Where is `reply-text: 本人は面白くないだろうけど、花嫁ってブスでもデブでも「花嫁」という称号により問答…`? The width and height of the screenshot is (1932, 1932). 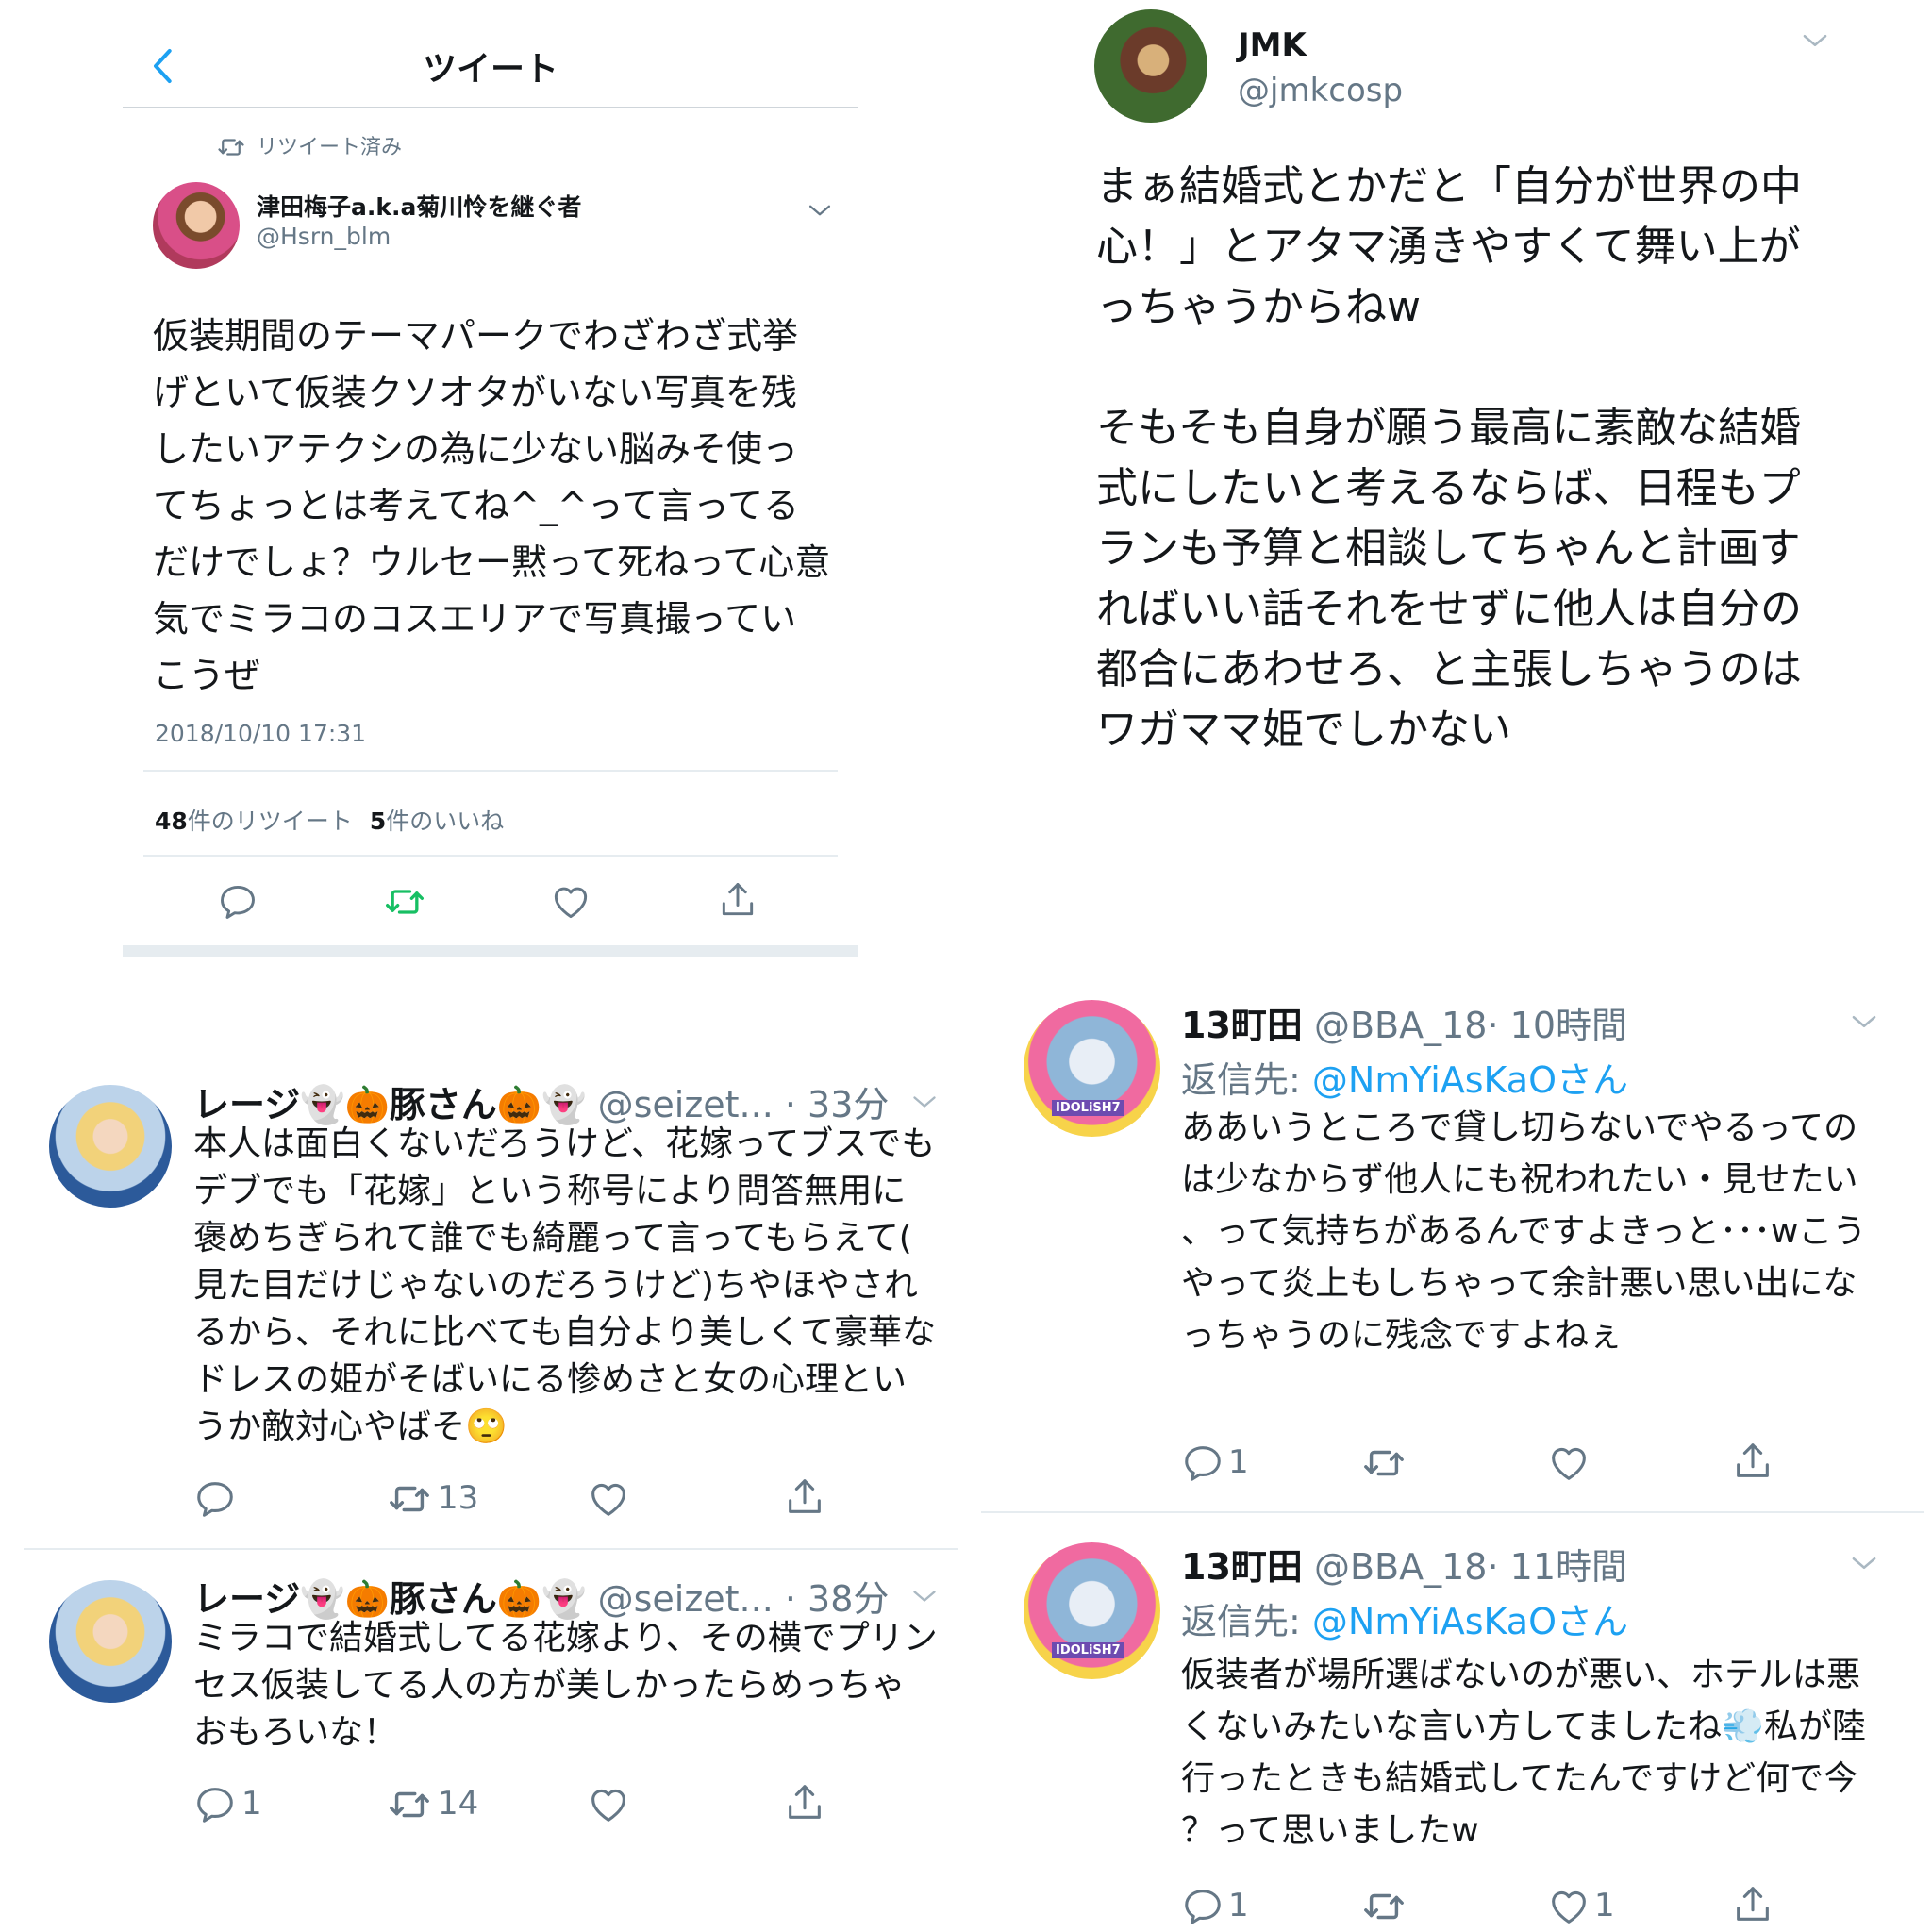
reply-text: 本人は面白くないだろうけど、花嫁ってブスでもデブでも「花嫁」という称号により問答… is located at coordinates (564, 1285).